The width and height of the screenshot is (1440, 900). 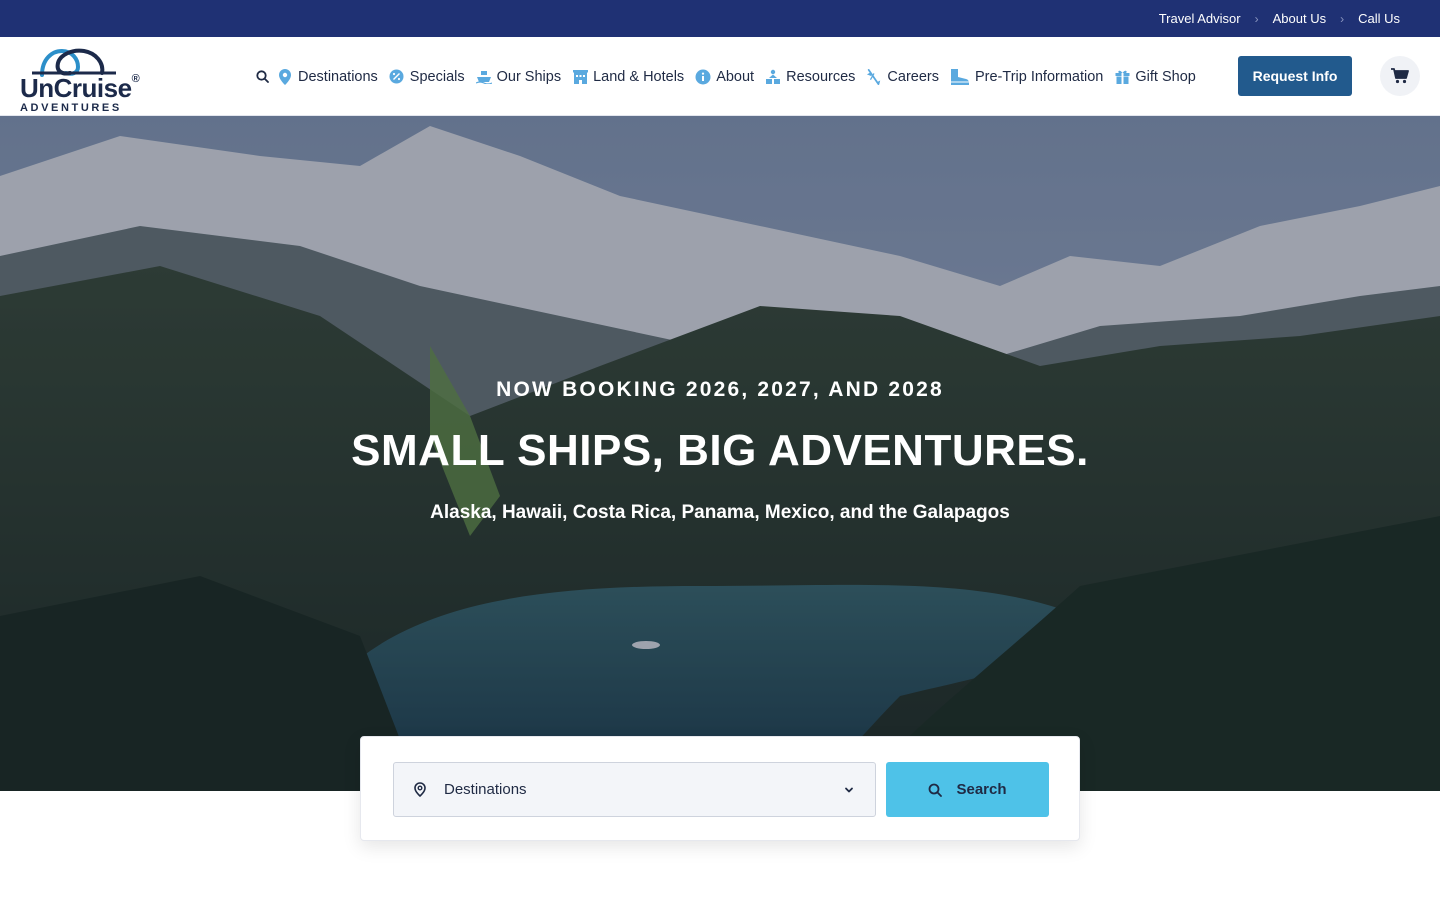 What do you see at coordinates (580, 77) in the screenshot?
I see `hotel-icon` at bounding box center [580, 77].